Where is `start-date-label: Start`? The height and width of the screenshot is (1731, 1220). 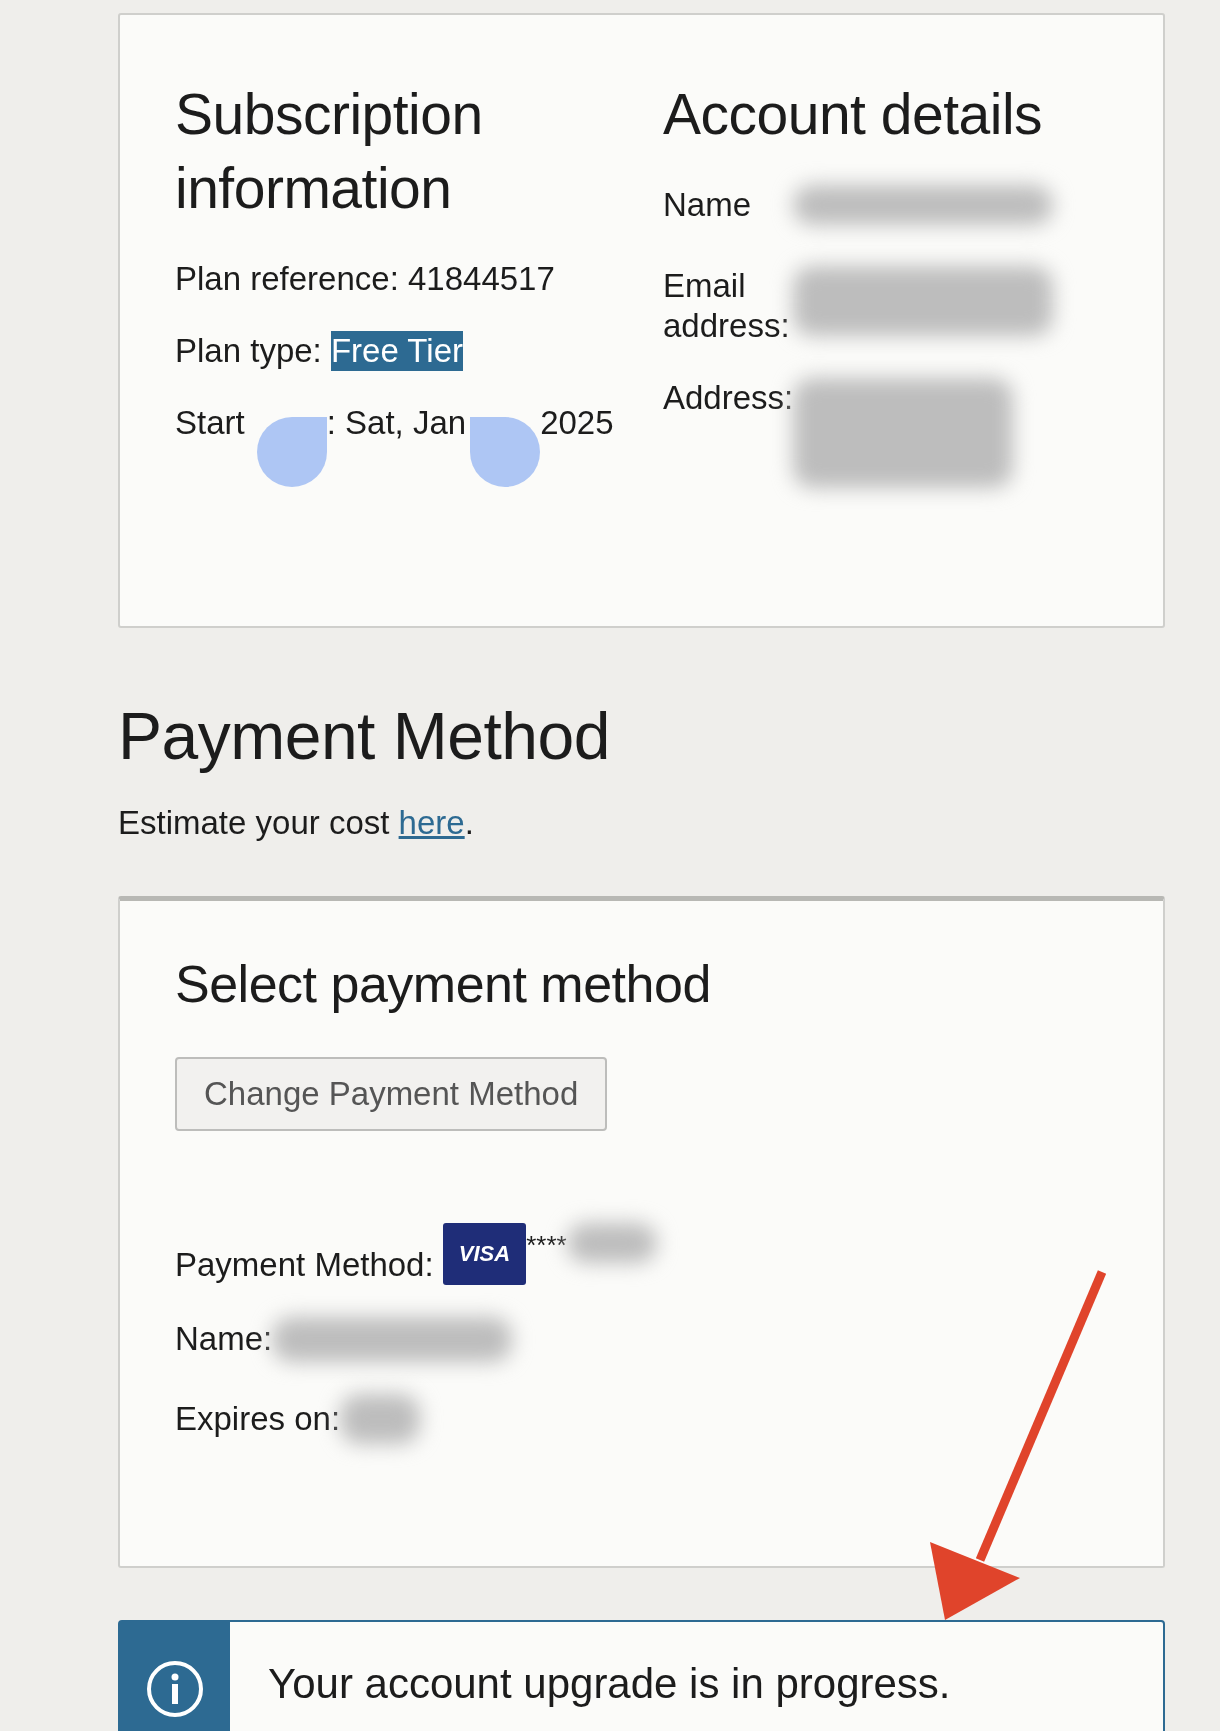 start-date-label: Start is located at coordinates (210, 423).